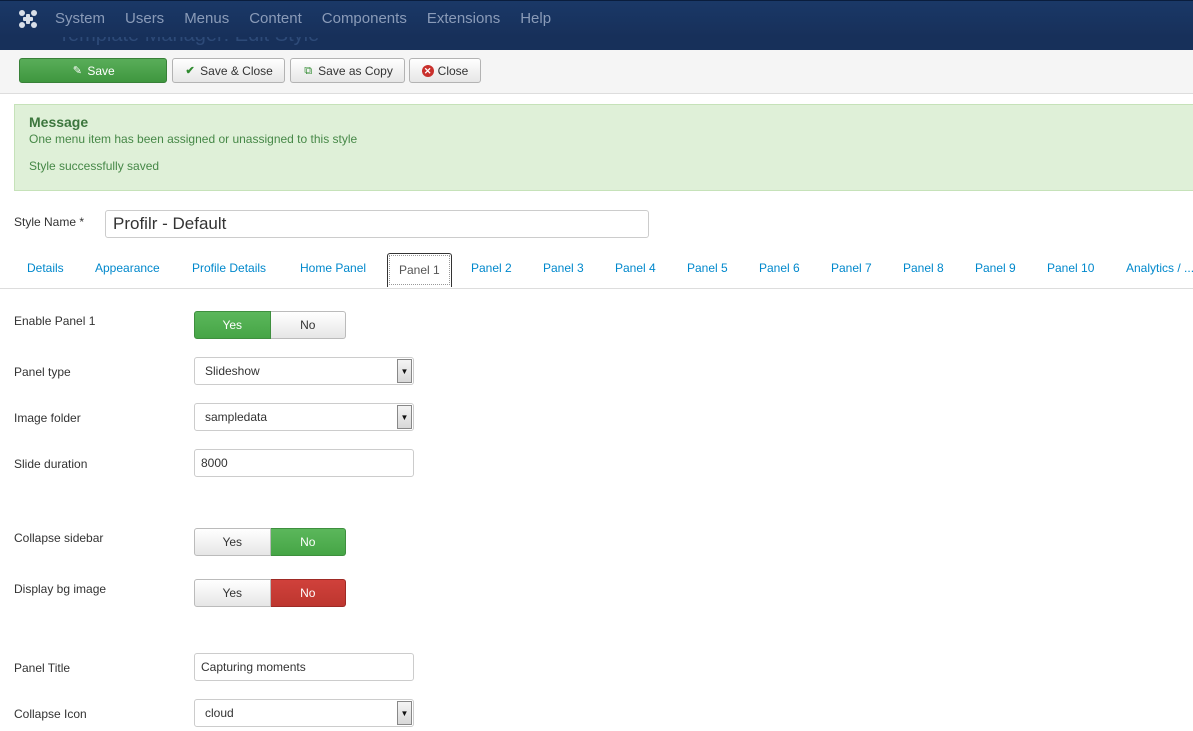  I want to click on style-name-input, so click(377, 224).